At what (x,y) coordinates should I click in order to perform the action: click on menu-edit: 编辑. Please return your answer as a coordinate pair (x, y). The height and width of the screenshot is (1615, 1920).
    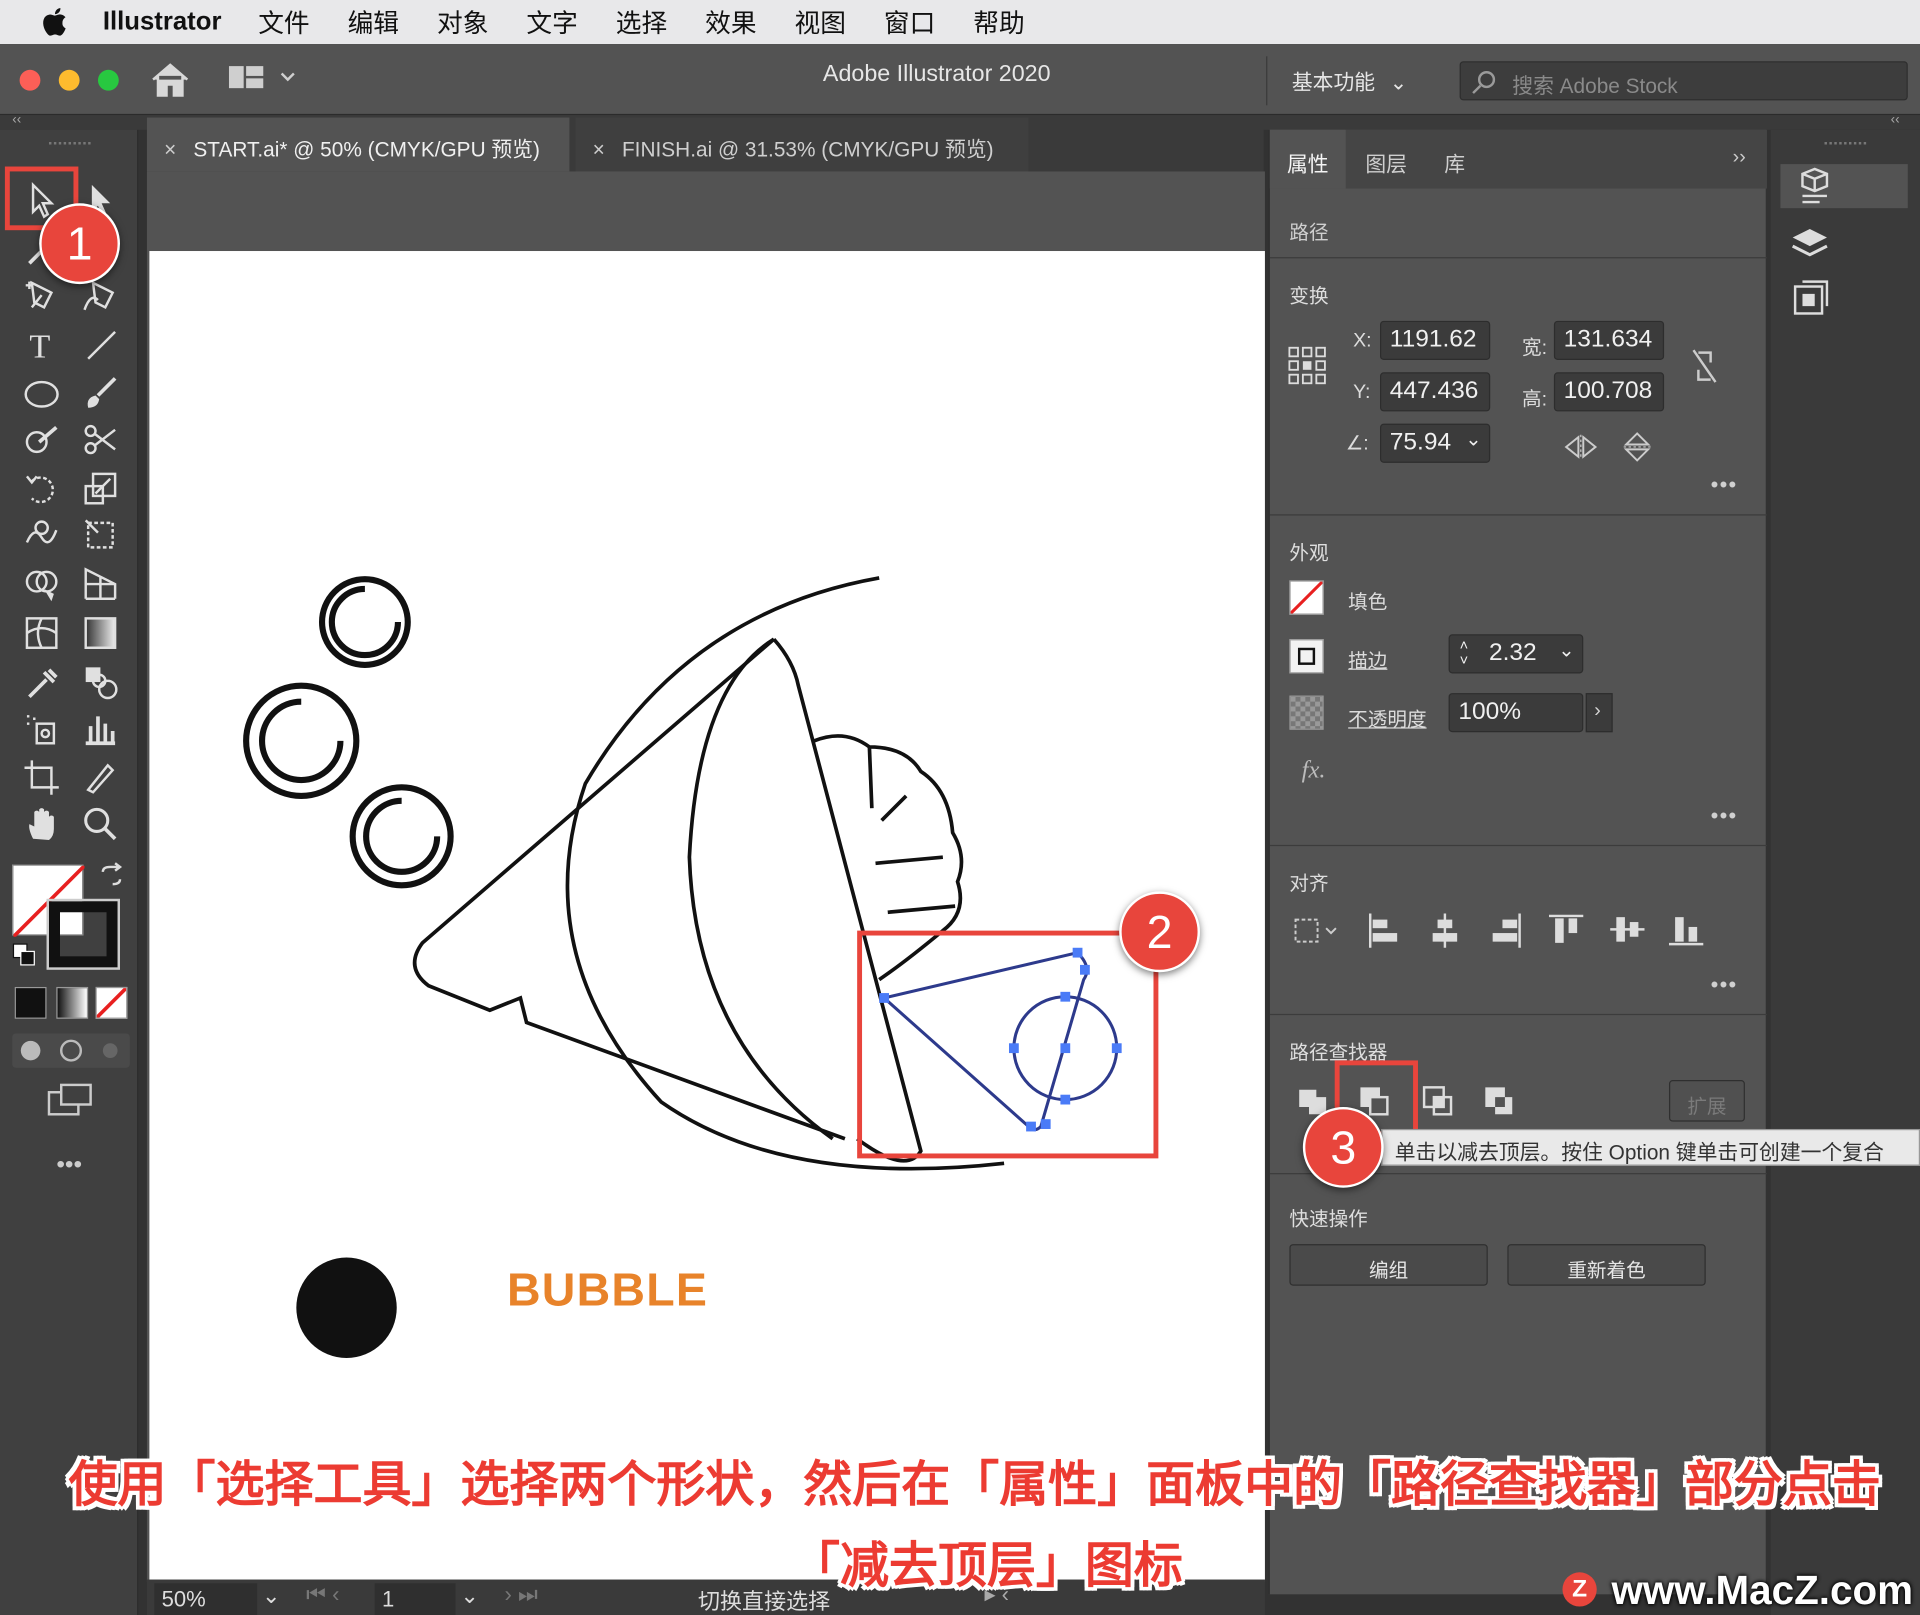
    Looking at the image, I should click on (373, 22).